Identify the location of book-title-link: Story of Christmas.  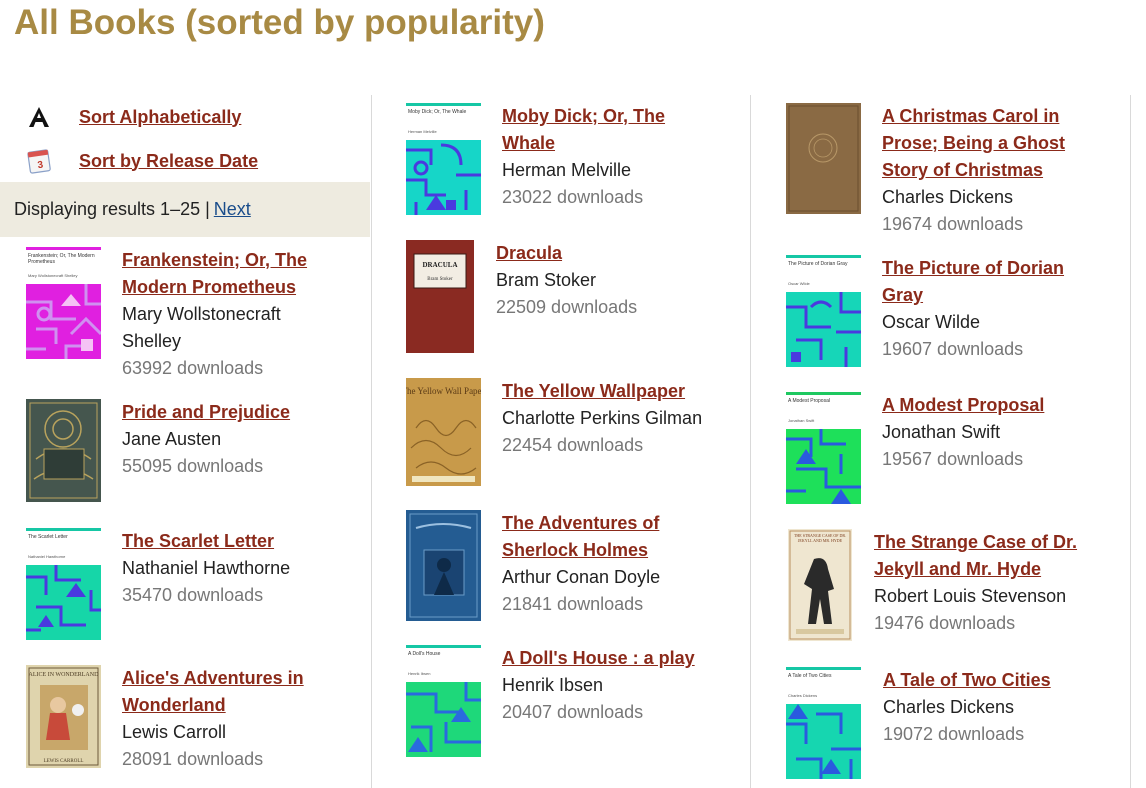
(973, 170).